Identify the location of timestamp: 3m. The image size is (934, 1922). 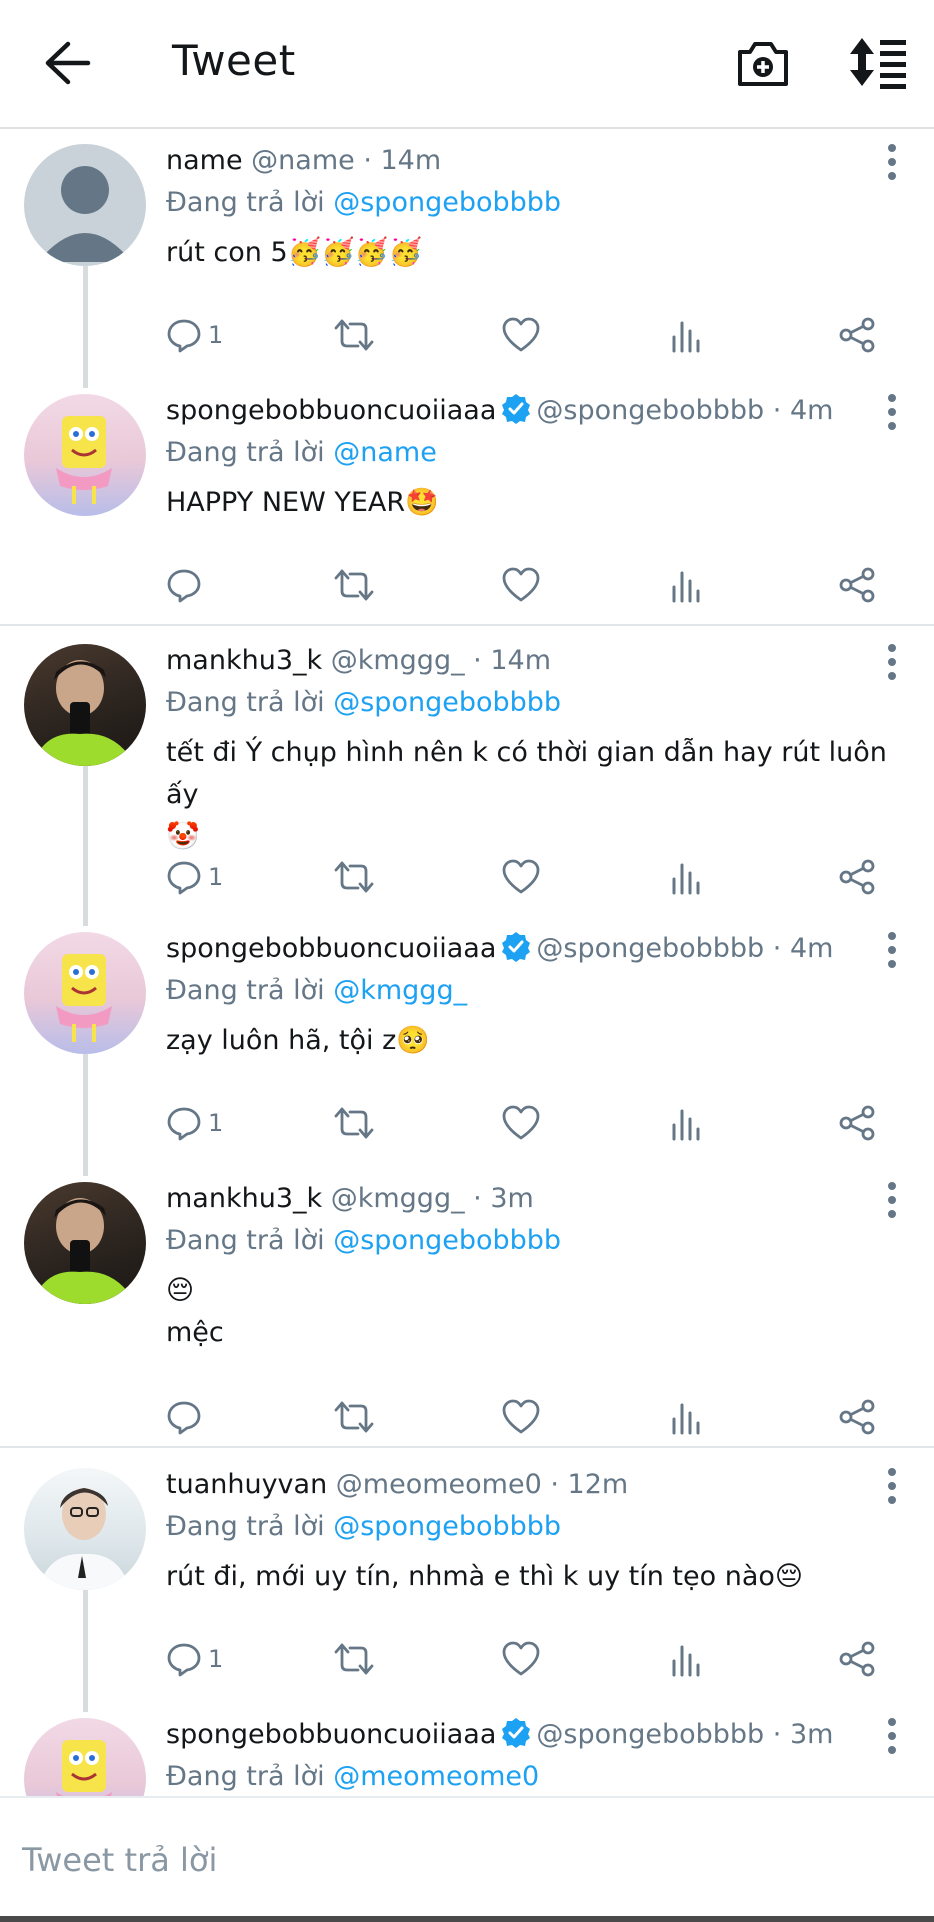
(512, 1198).